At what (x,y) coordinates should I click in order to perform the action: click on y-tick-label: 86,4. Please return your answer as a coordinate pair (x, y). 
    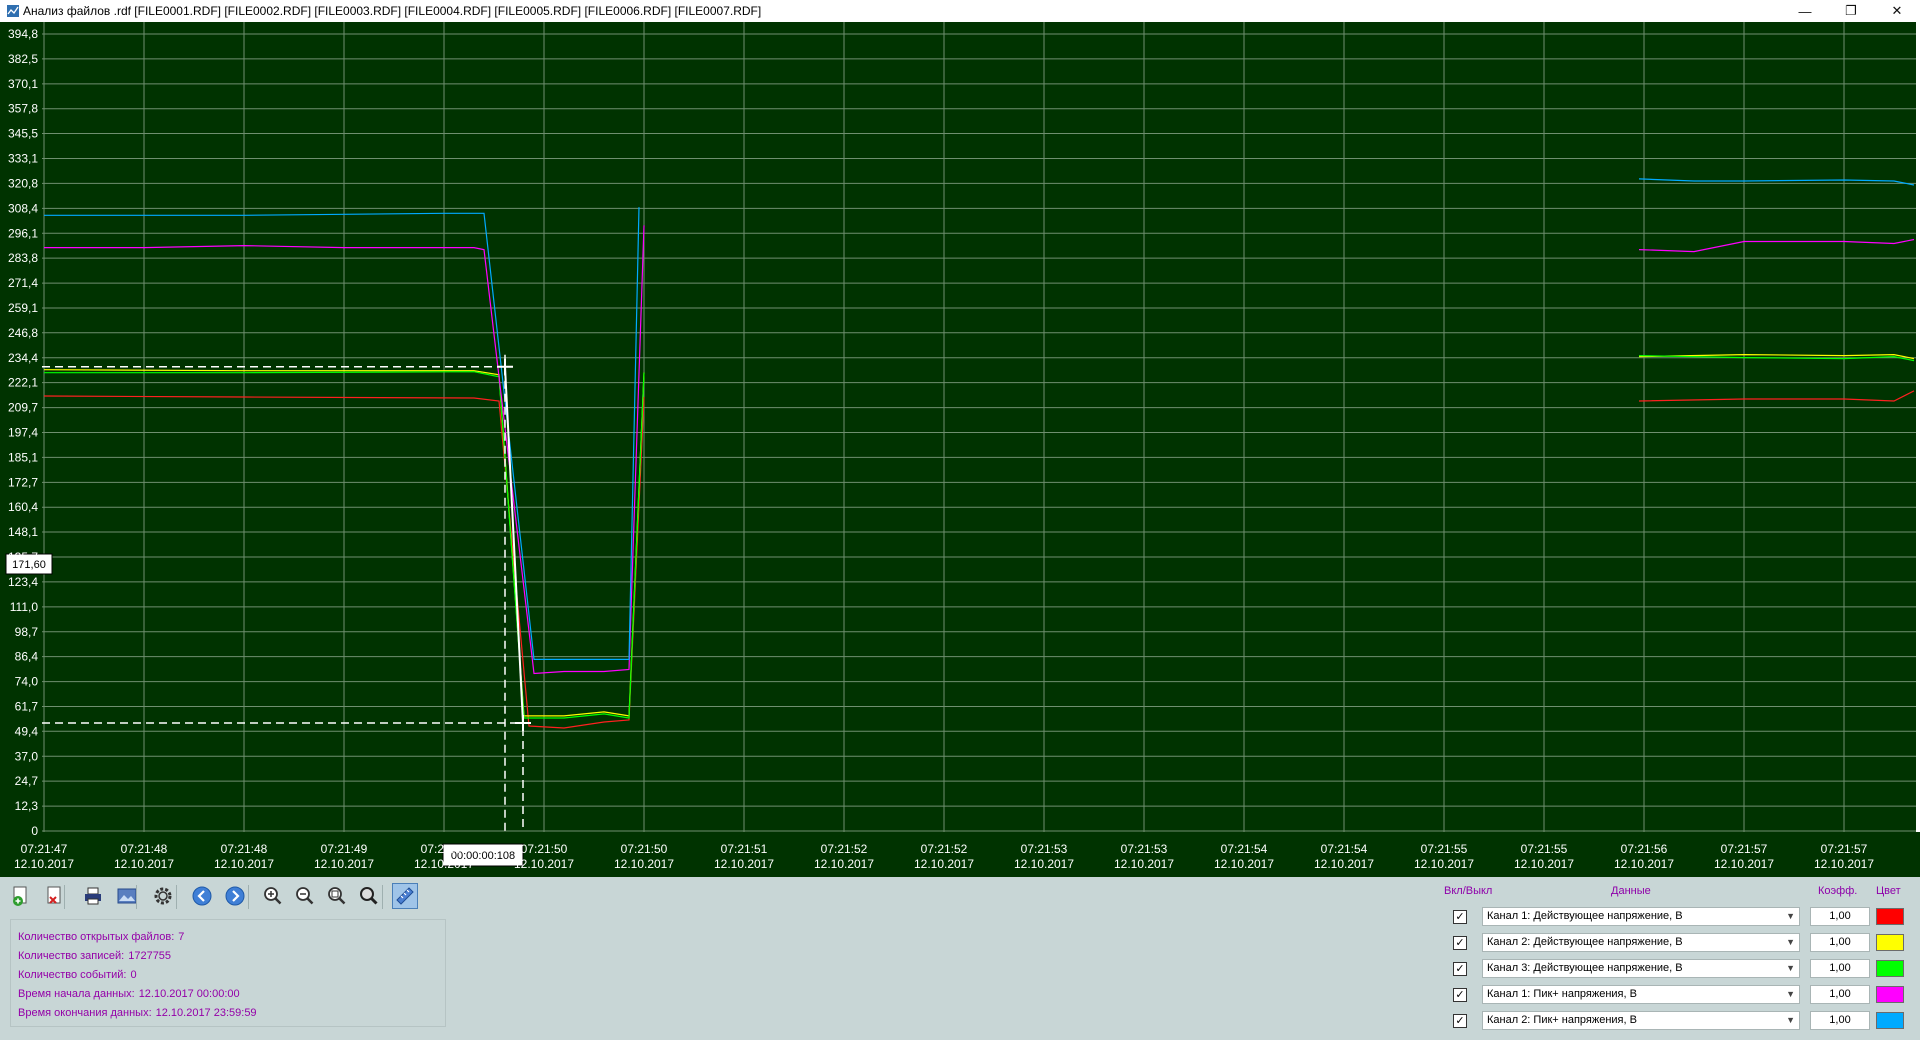
    Looking at the image, I should click on (27, 657).